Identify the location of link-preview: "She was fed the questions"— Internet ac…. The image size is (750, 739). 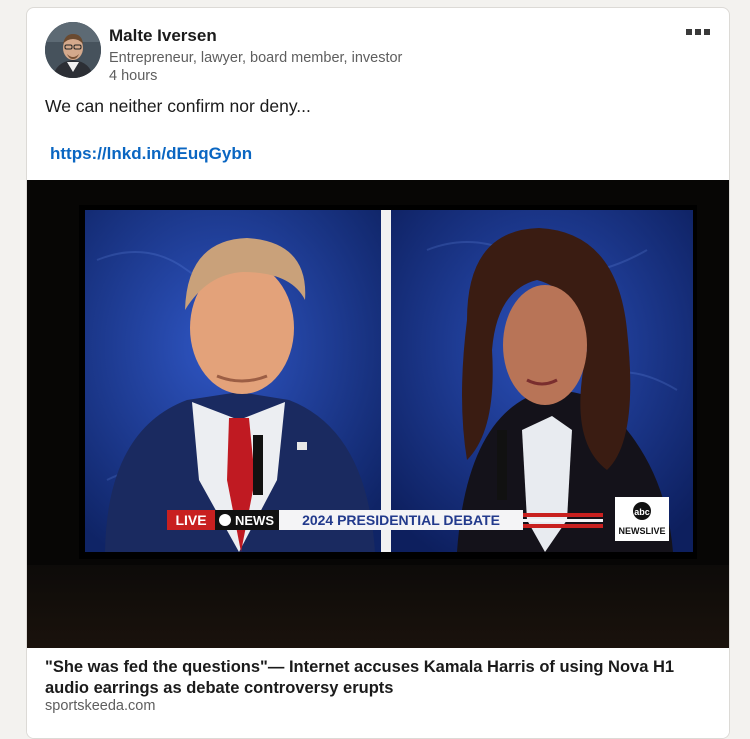
(378, 693).